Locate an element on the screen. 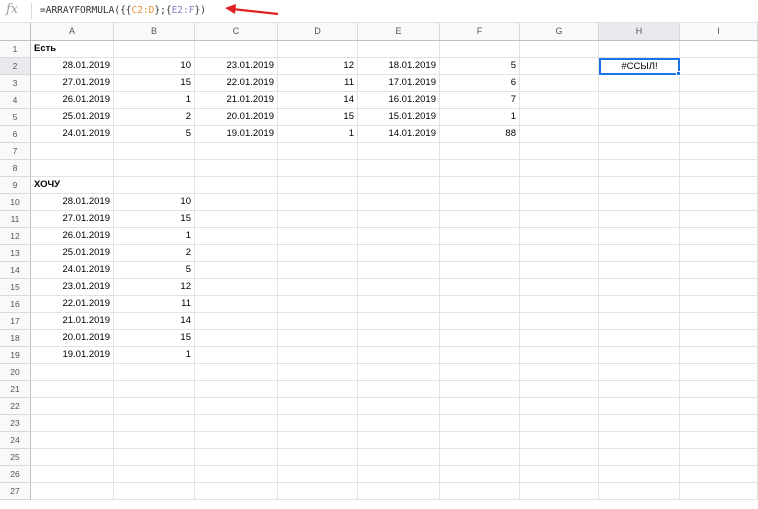 This screenshot has height=509, width=758. cell-f20 is located at coordinates (480, 372).